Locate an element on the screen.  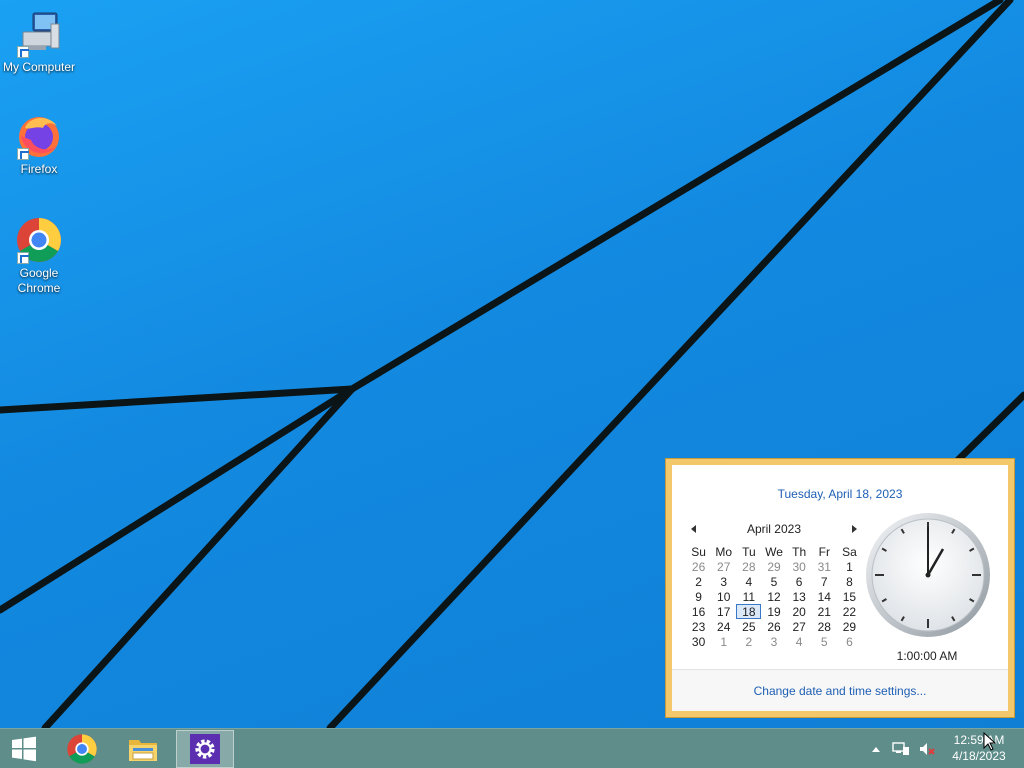
calendar-day: 15 is located at coordinates (849, 596).